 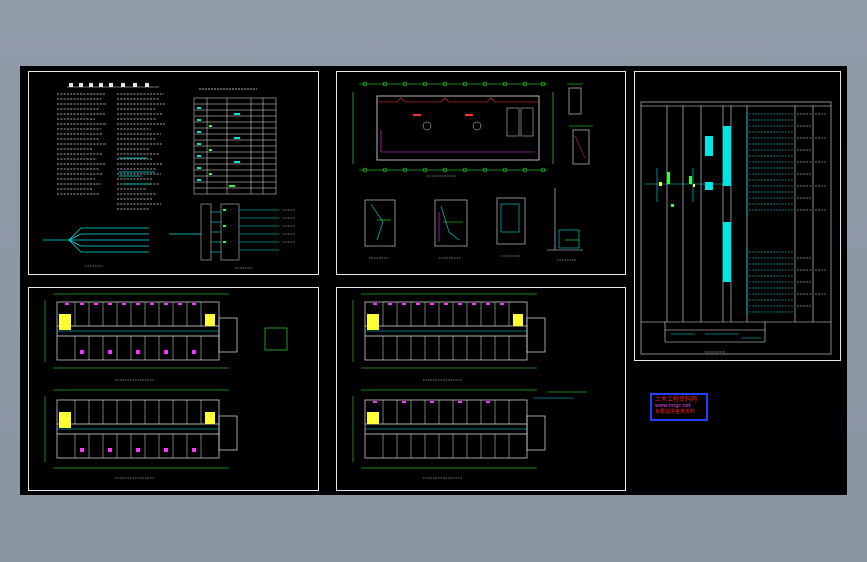 I want to click on watermark-stamp: 土木工程资料网 www.tmgc.net 免费提供各类资料, so click(x=679, y=407).